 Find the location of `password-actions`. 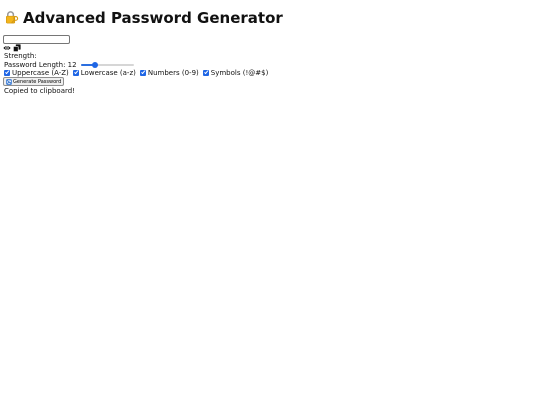

password-actions is located at coordinates (12, 48).